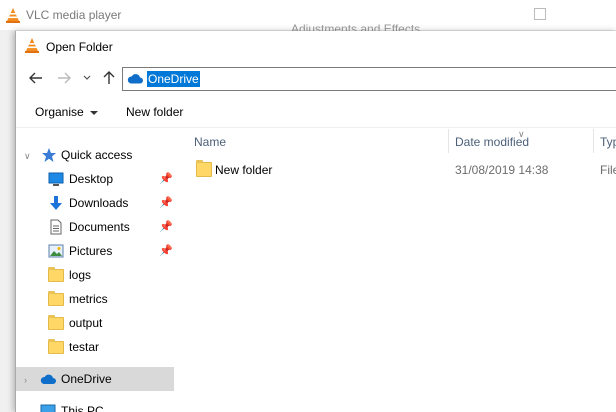  Describe the element at coordinates (59, 112) in the screenshot. I see `organise-label: Organise` at that location.